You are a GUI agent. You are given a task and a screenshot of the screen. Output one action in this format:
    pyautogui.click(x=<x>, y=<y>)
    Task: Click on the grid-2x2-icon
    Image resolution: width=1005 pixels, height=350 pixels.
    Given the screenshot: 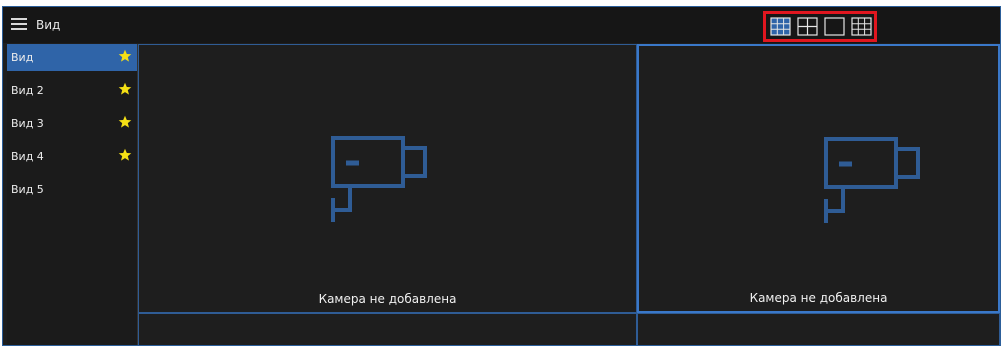 What is the action you would take?
    pyautogui.click(x=807, y=26)
    